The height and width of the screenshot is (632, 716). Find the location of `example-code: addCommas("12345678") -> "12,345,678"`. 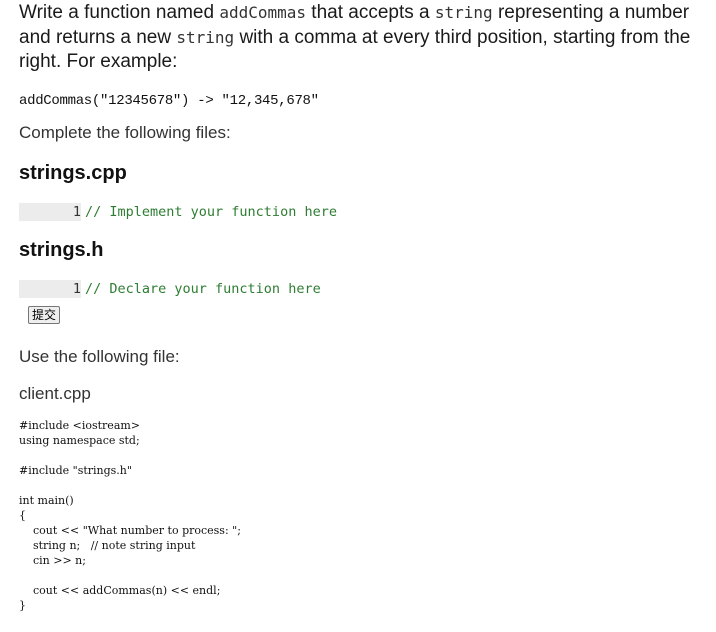

example-code: addCommas("12345678") -> "12,345,678" is located at coordinates (169, 100).